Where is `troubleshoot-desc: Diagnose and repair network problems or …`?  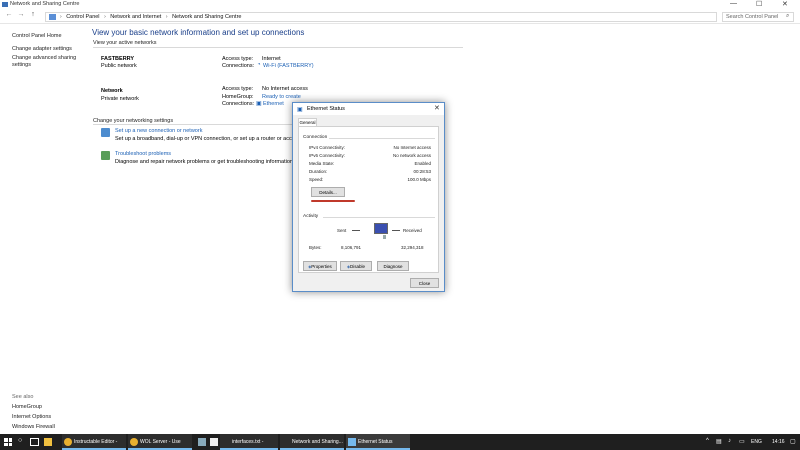 troubleshoot-desc: Diagnose and repair network problems or … is located at coordinates (205, 162).